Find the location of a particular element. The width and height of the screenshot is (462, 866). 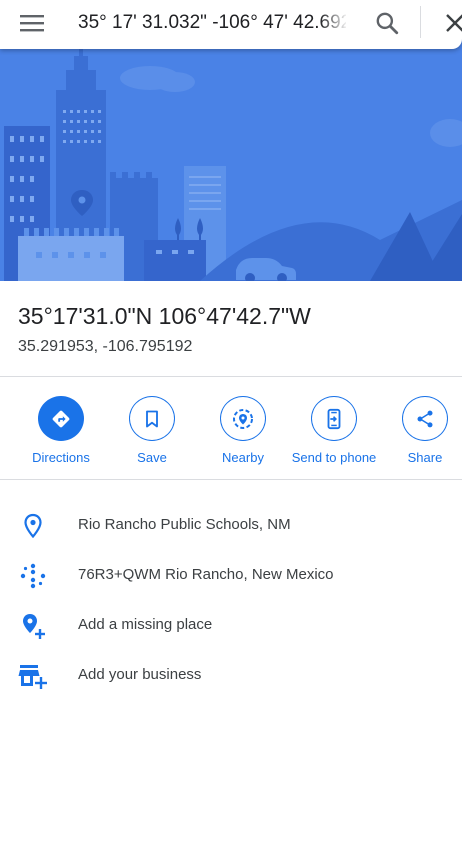

send-to-phone-button: Send to phone is located at coordinates (334, 431).